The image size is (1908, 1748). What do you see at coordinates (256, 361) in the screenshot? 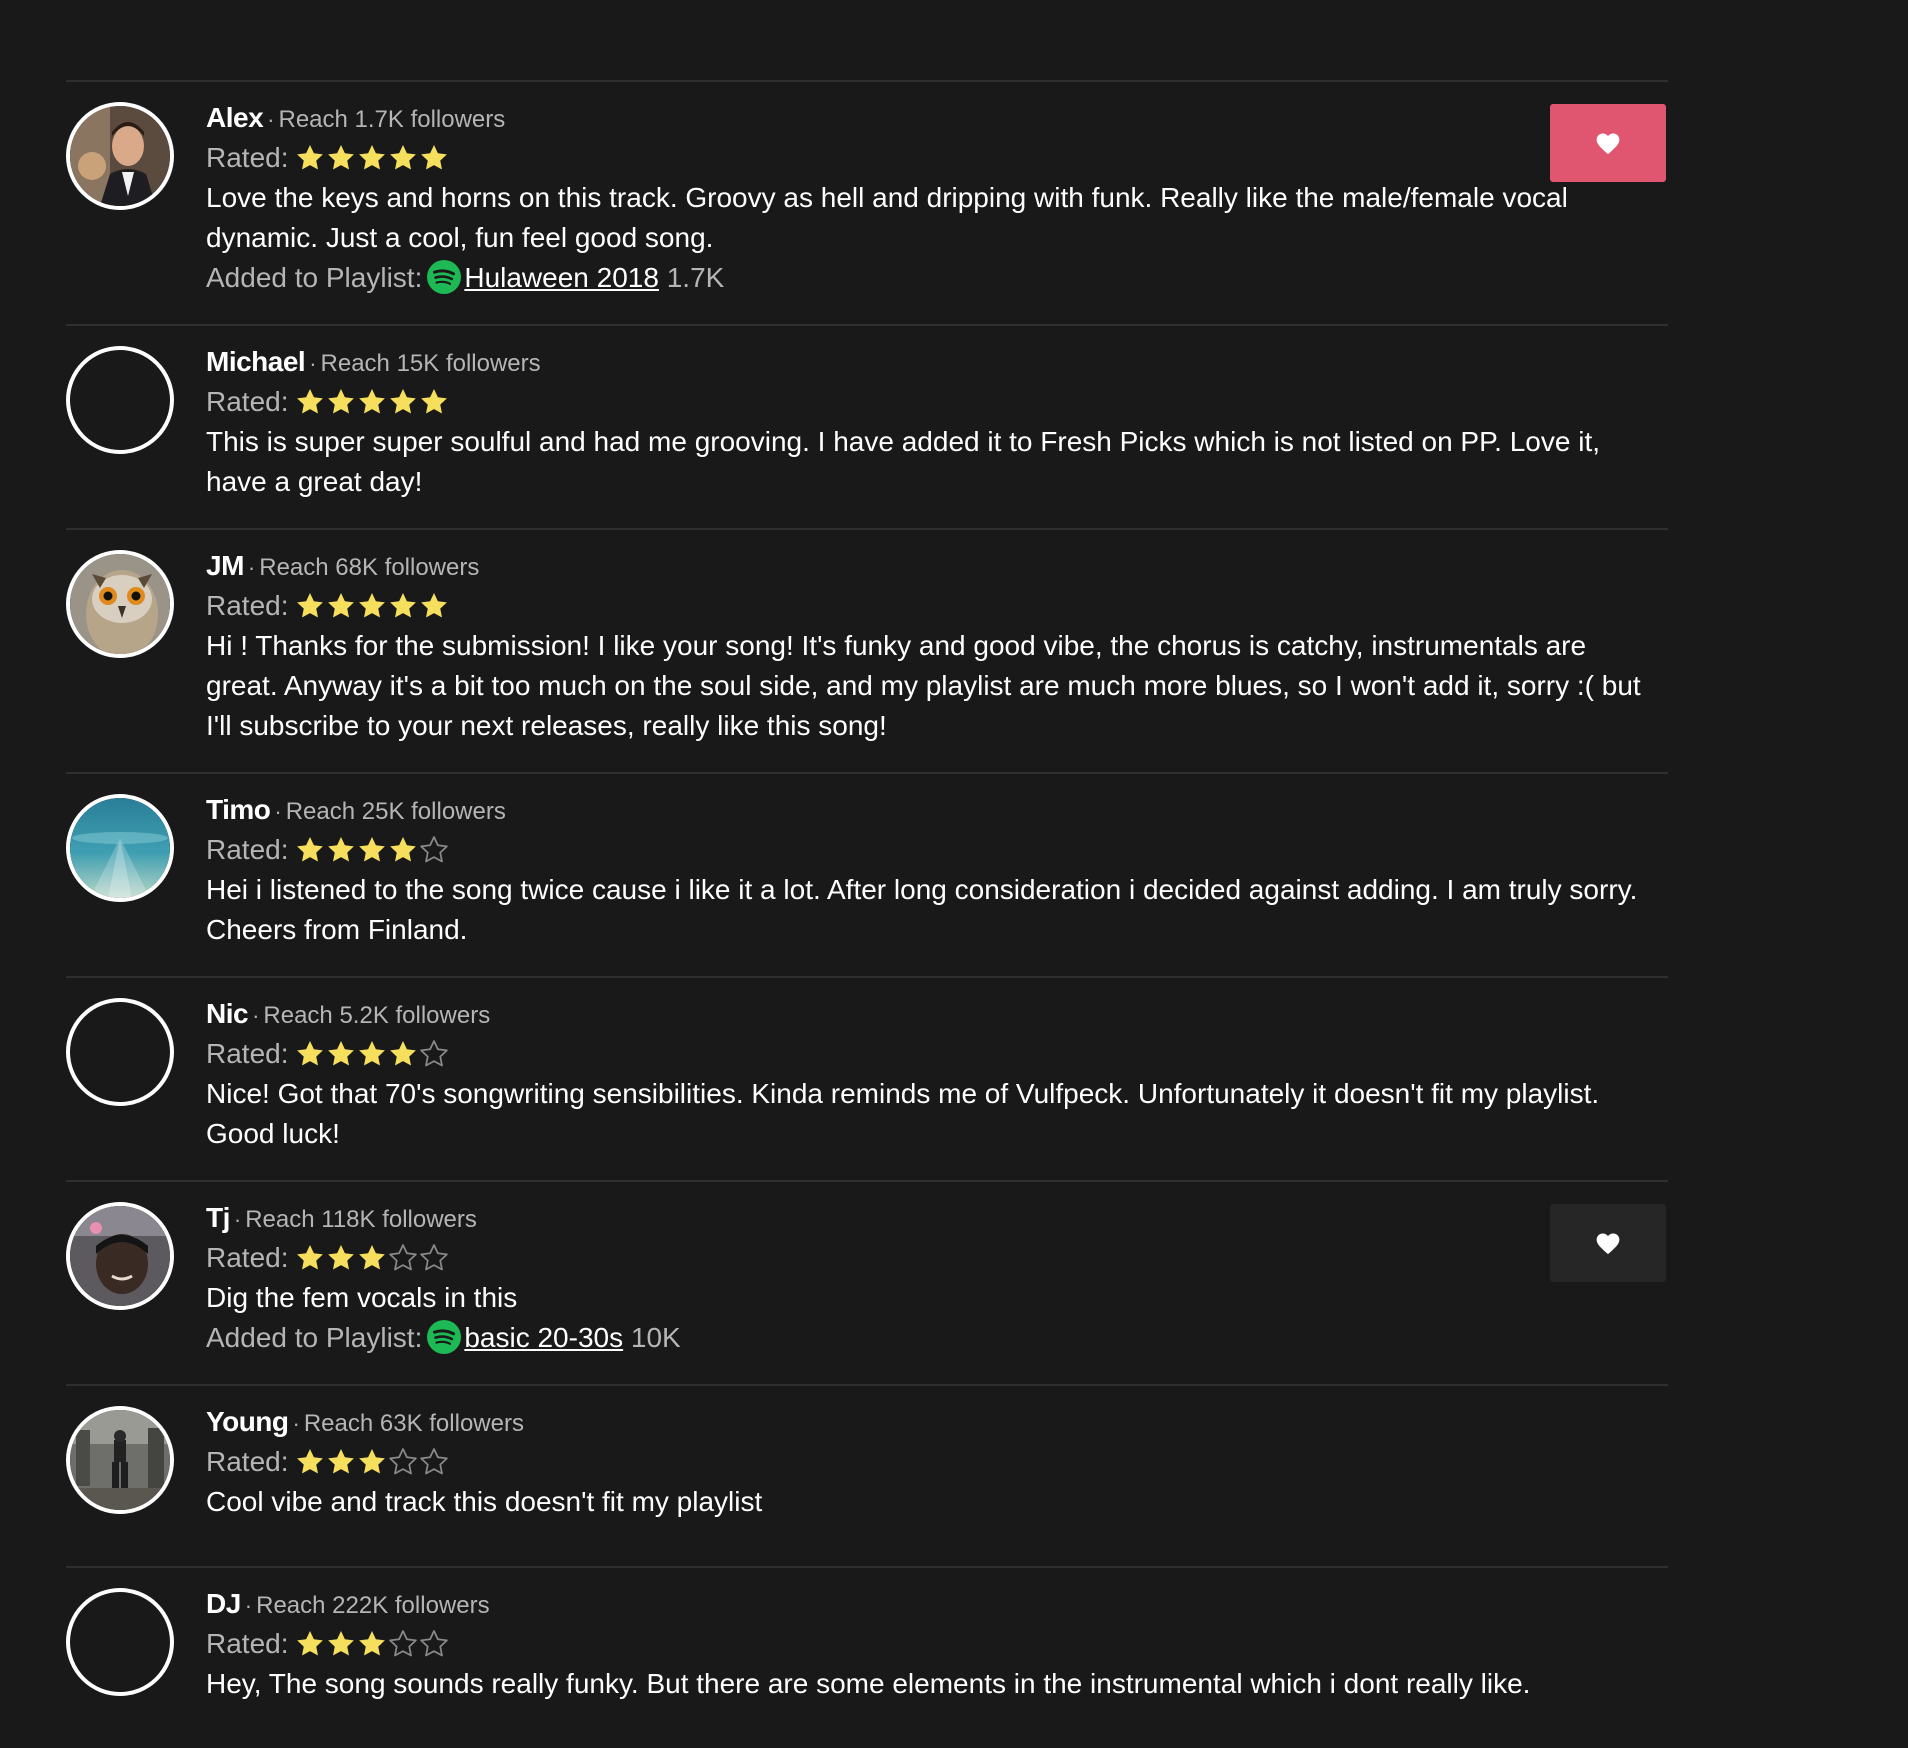
I see `reviewer-name: Michael` at bounding box center [256, 361].